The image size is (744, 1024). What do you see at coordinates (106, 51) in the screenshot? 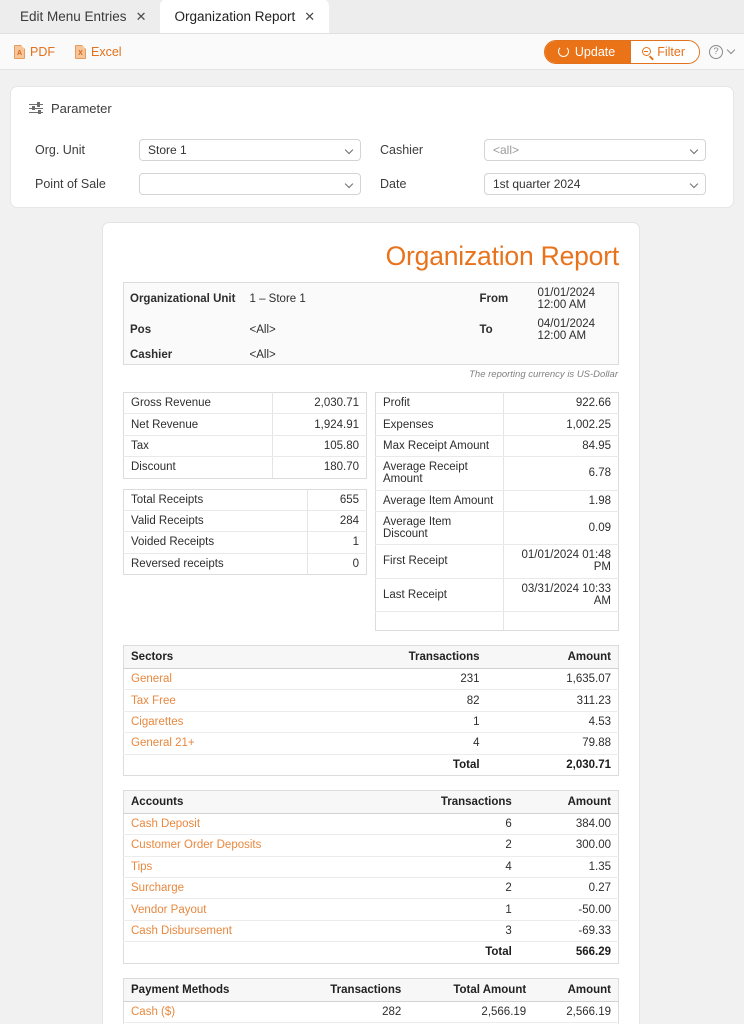
I see `export-excel-label: Excel` at bounding box center [106, 51].